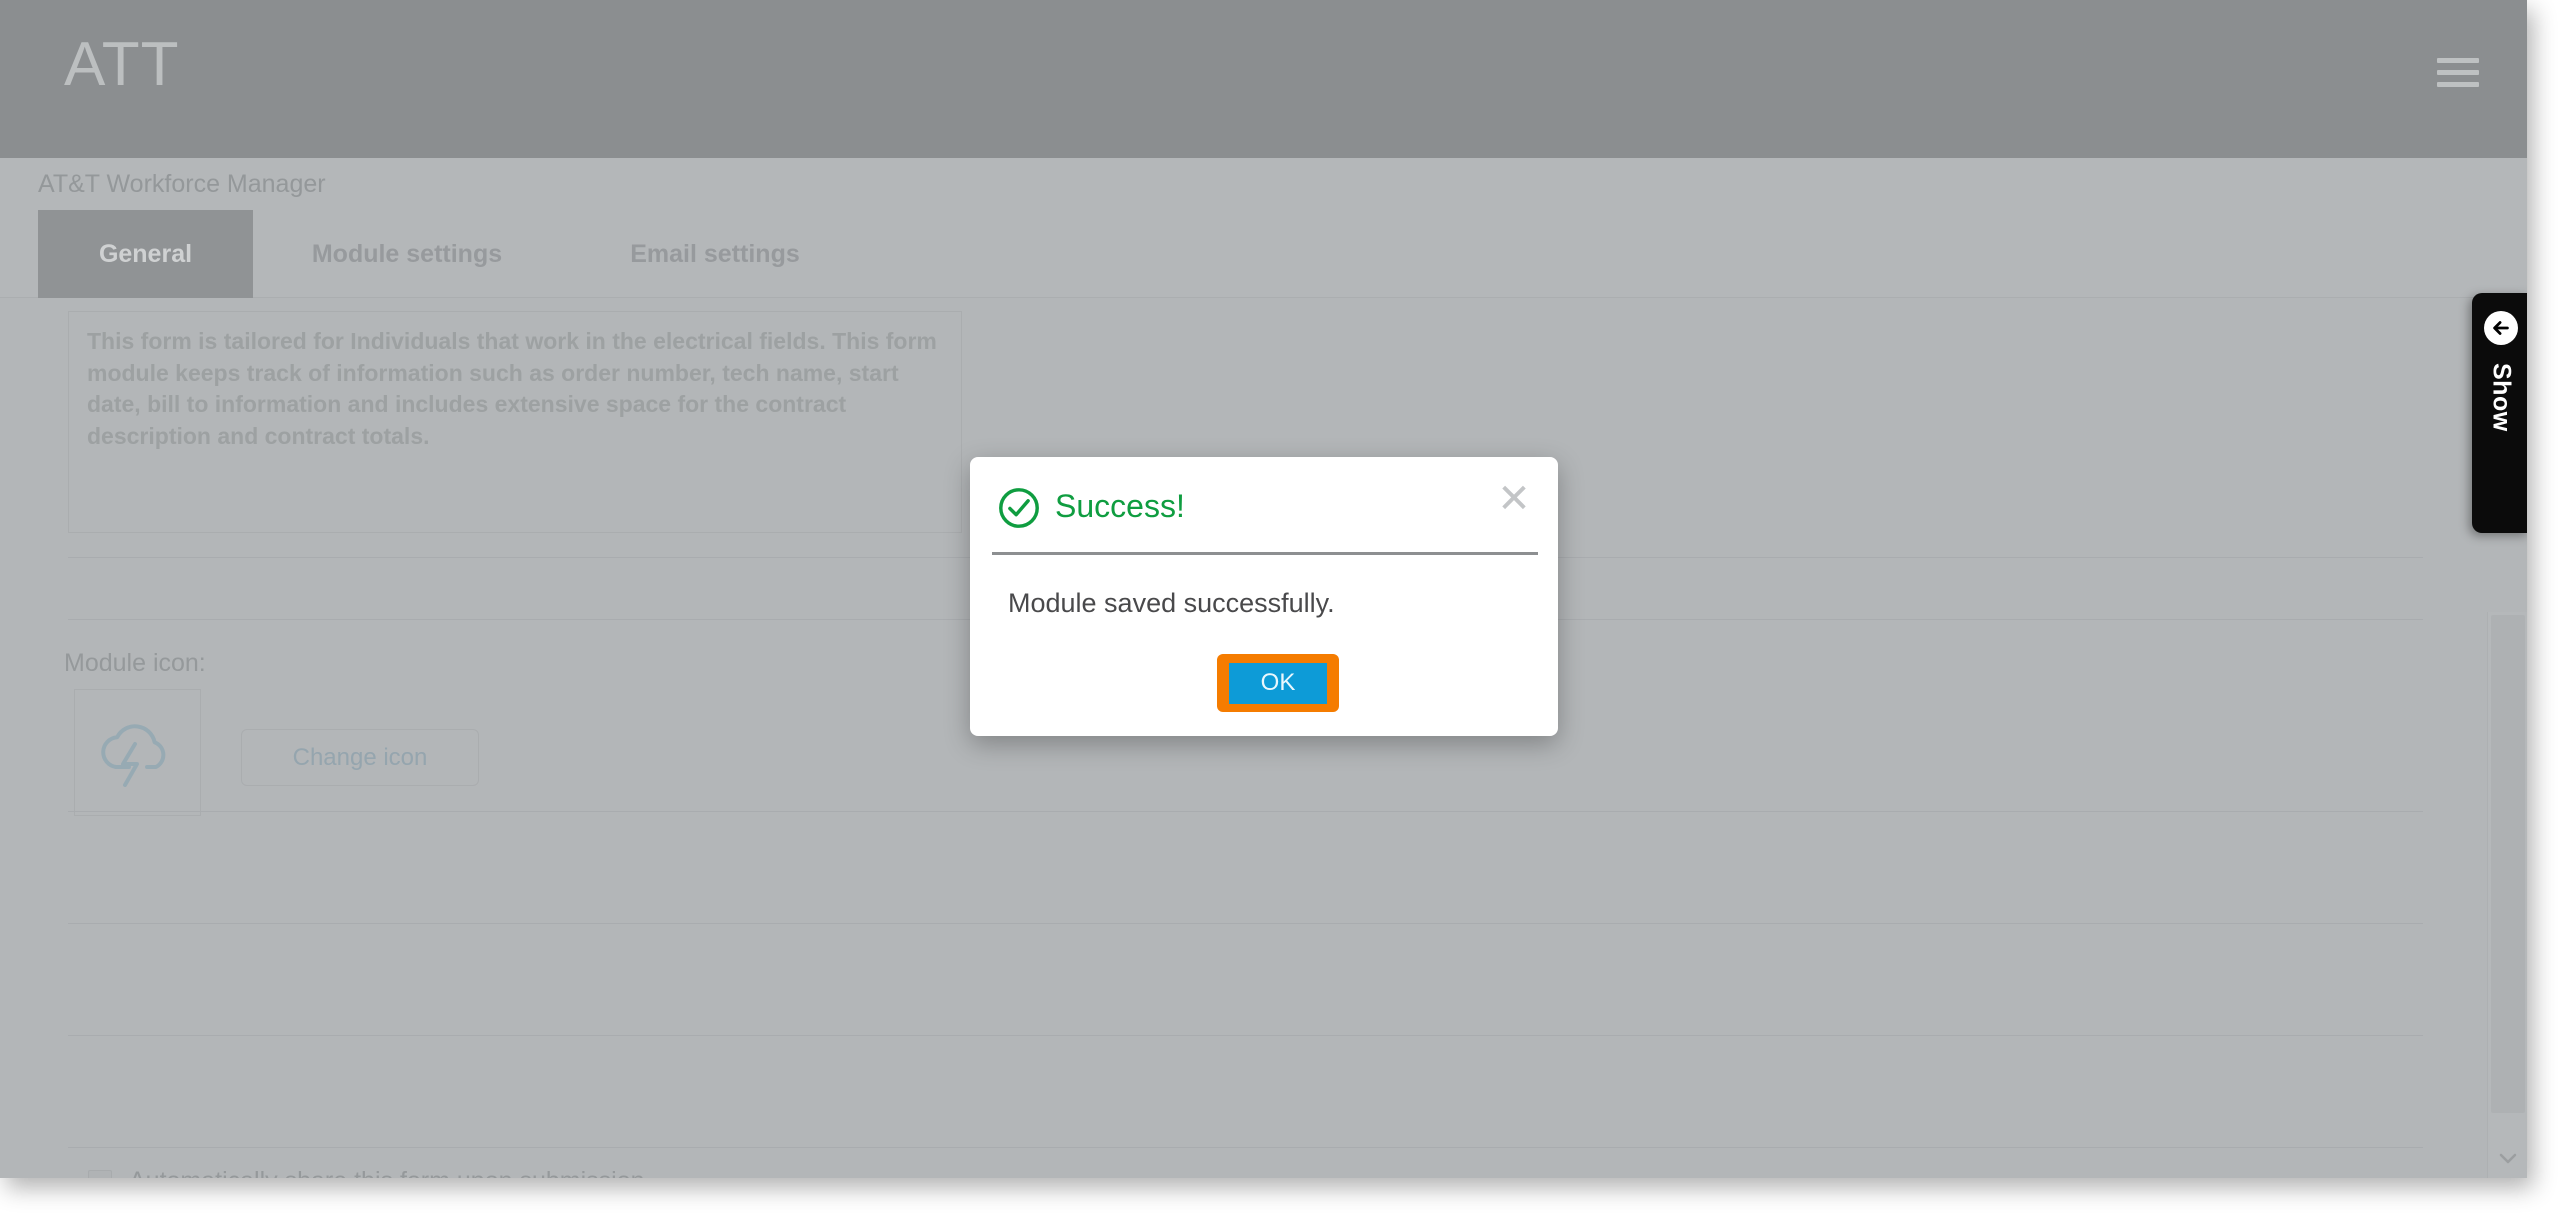 The height and width of the screenshot is (1217, 2560). I want to click on check-circle-icon, so click(1019, 508).